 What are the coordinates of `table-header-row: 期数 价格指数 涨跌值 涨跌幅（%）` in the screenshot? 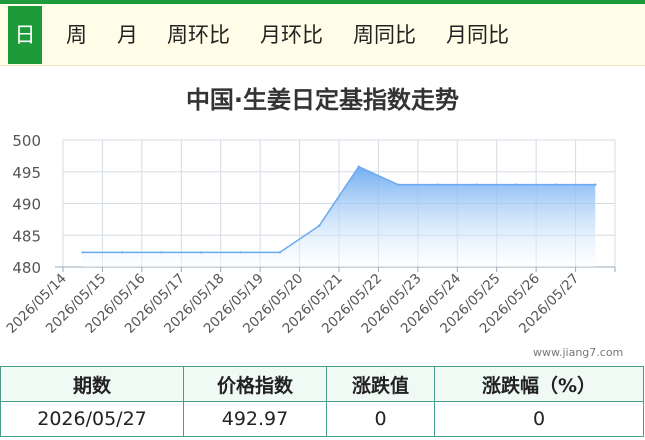 It's located at (322, 384).